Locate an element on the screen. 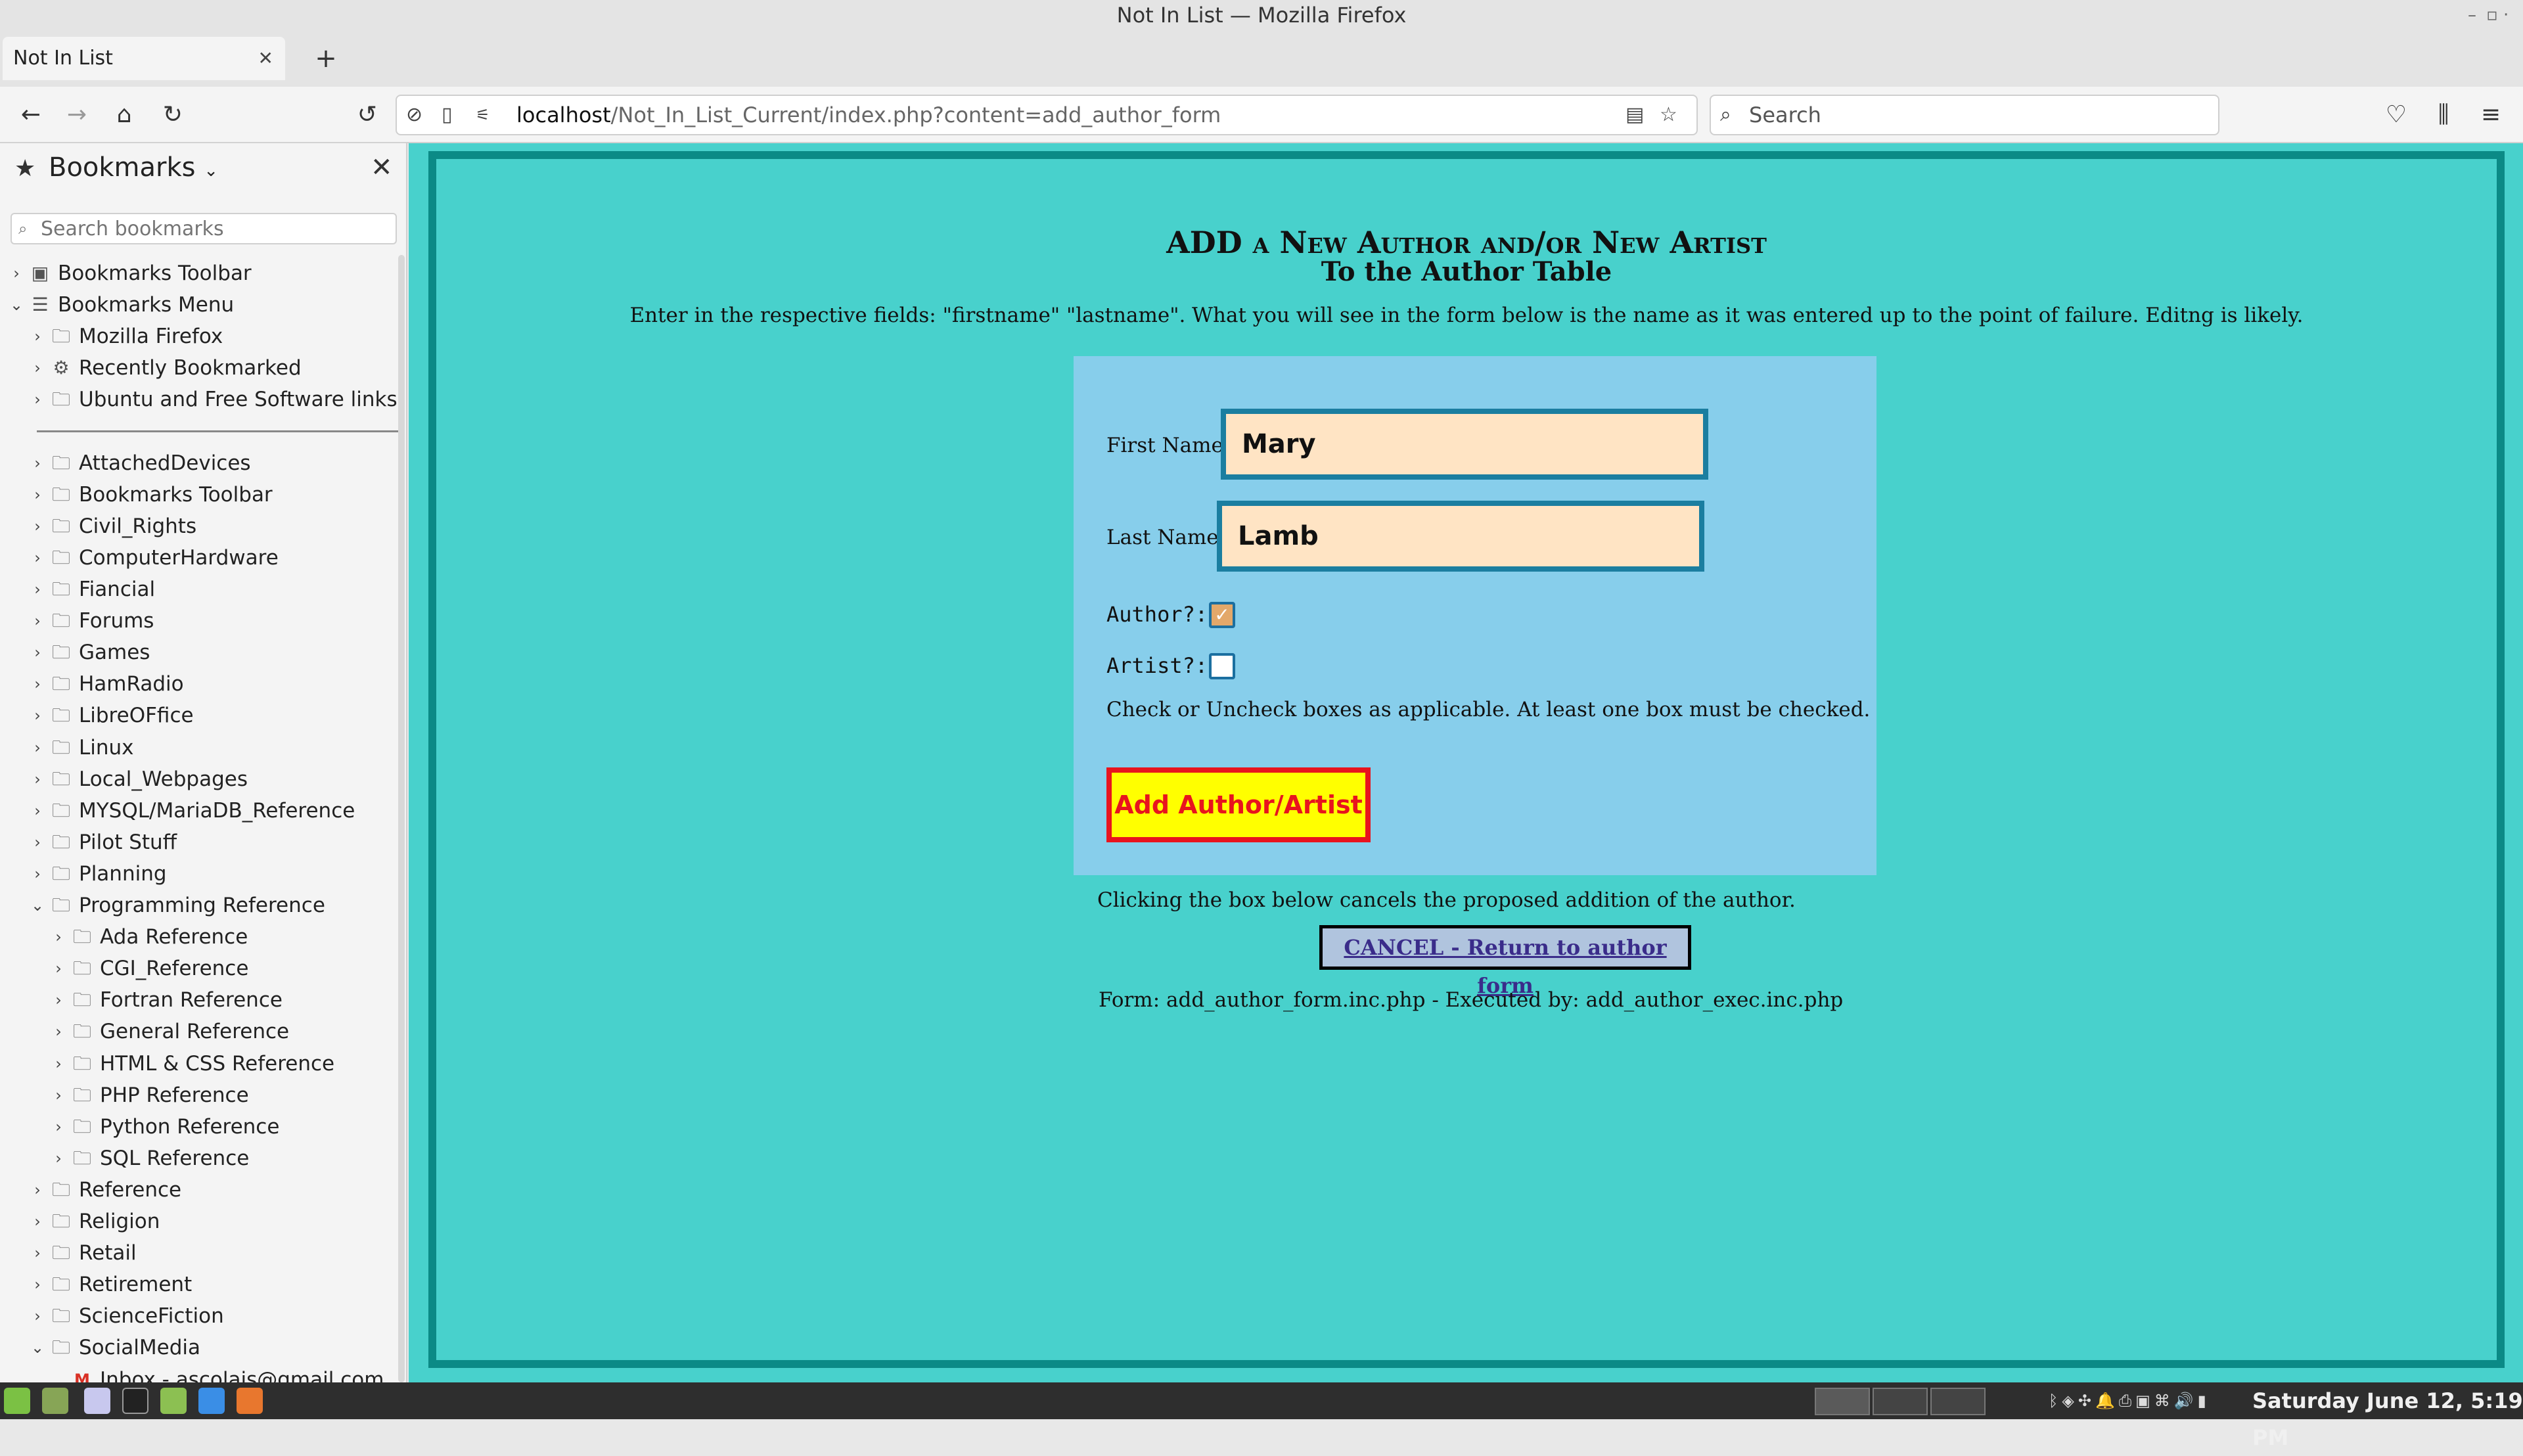  bookmark-item: › 🗀 PHP Reference is located at coordinates (197, 1095).